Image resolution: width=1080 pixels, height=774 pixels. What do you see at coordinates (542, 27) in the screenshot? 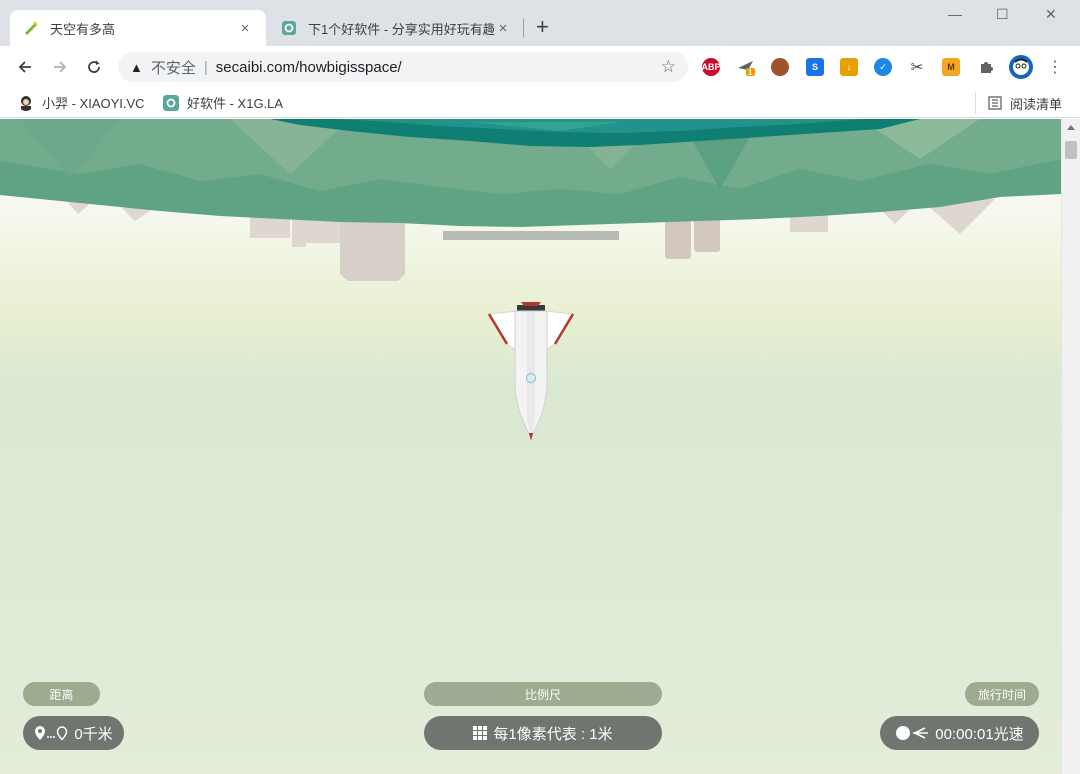
I see `new-tab-button: +` at bounding box center [542, 27].